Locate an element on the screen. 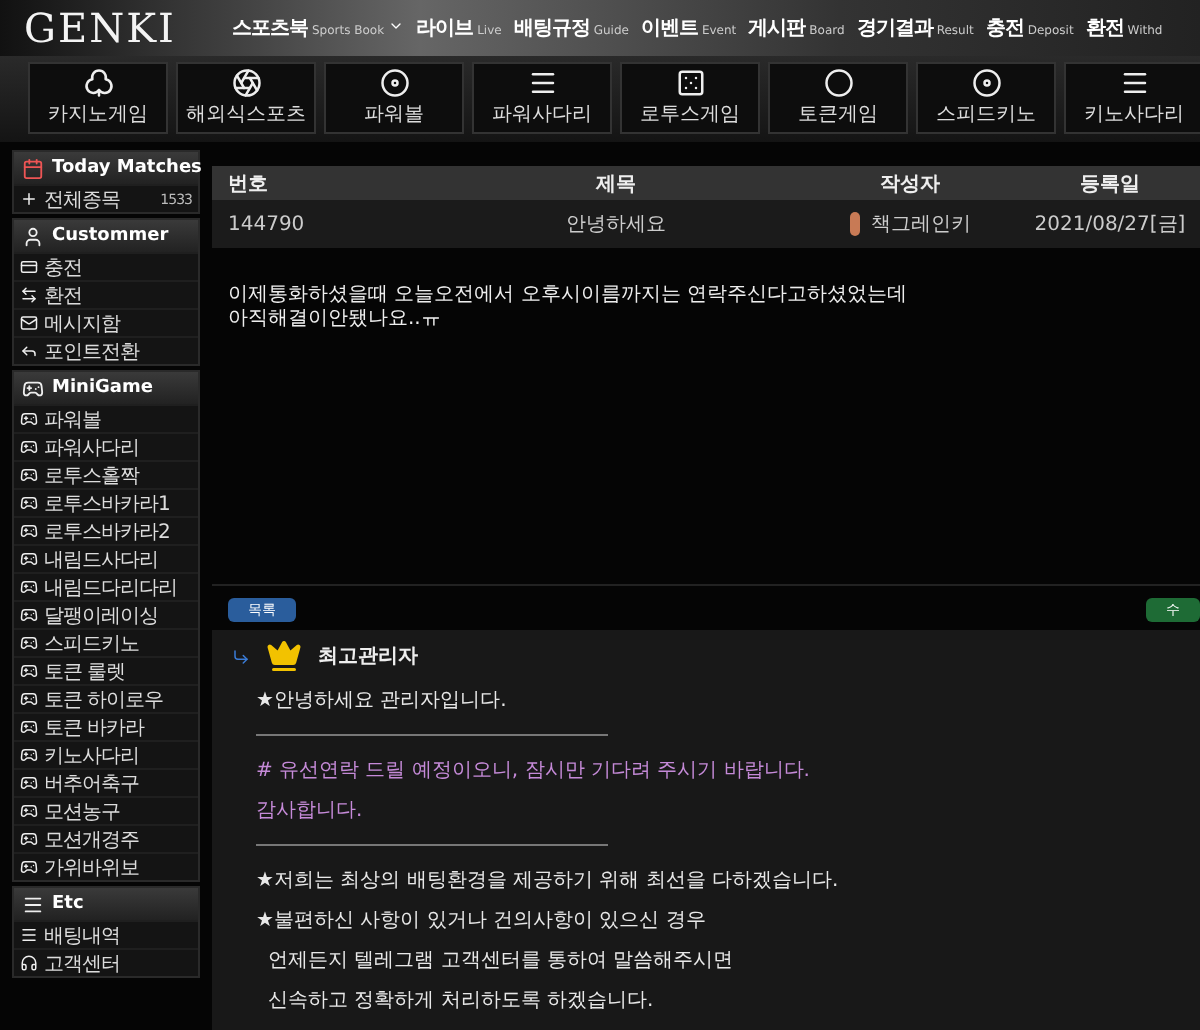 The image size is (1200, 1030). sidebar-item: 메시지함 is located at coordinates (106, 322).